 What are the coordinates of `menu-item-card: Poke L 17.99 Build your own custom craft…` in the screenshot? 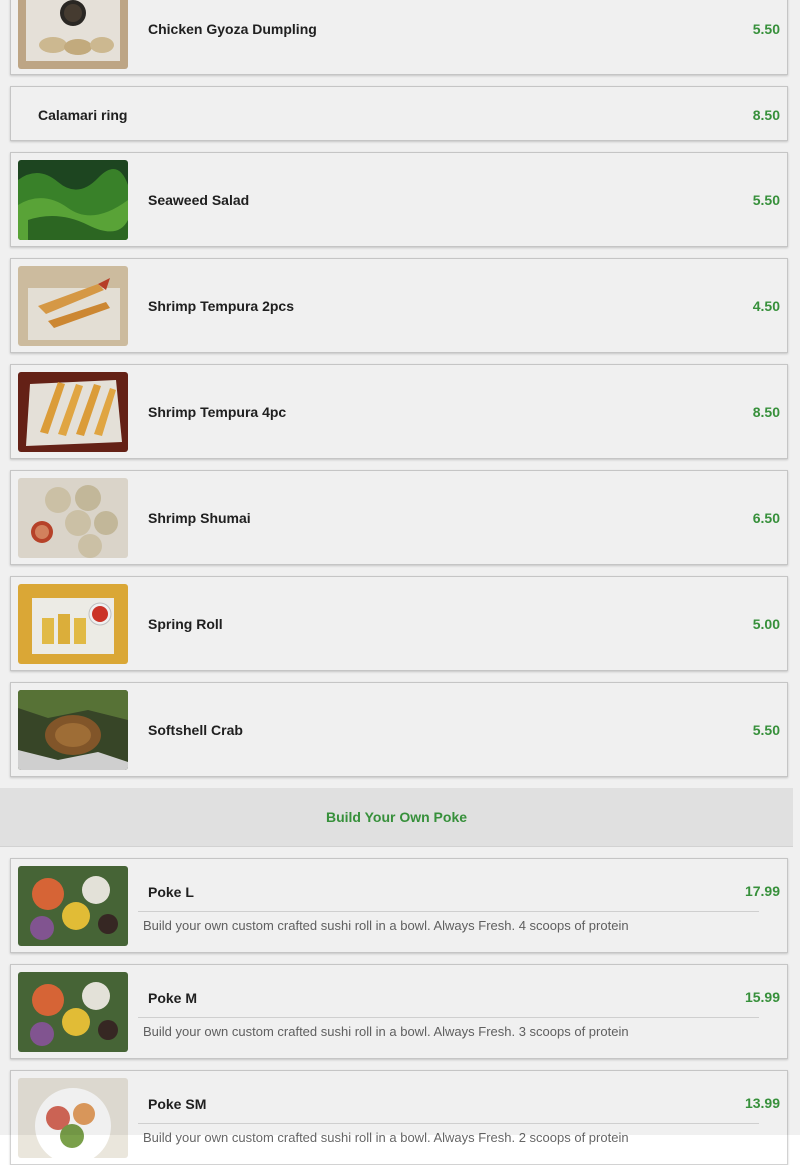 It's located at (399, 905).